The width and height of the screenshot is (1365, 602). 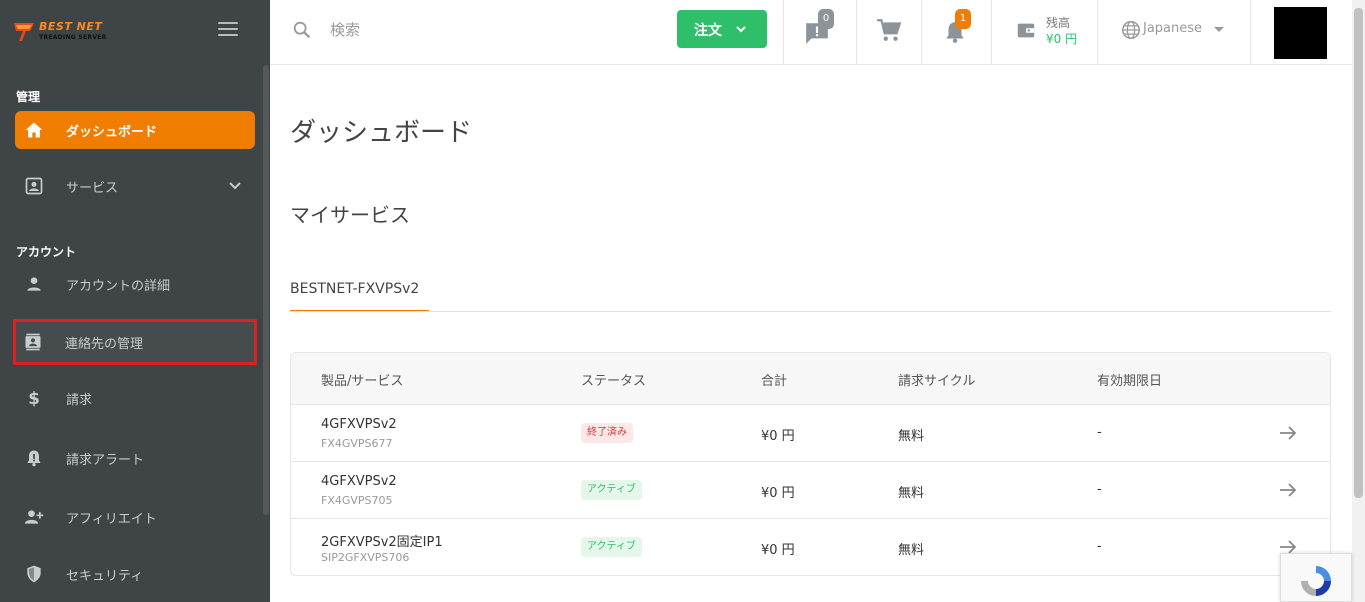 I want to click on table-header: 製品/サービス ステータス 合計 請求サイクル 有効期限日, so click(x=810, y=379).